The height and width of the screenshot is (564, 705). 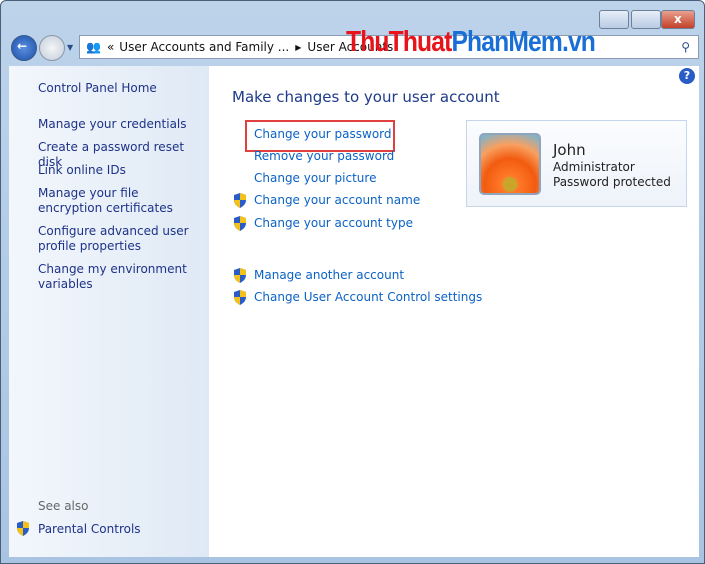 I want to click on sidebar-link: Link online IDs, so click(x=82, y=170).